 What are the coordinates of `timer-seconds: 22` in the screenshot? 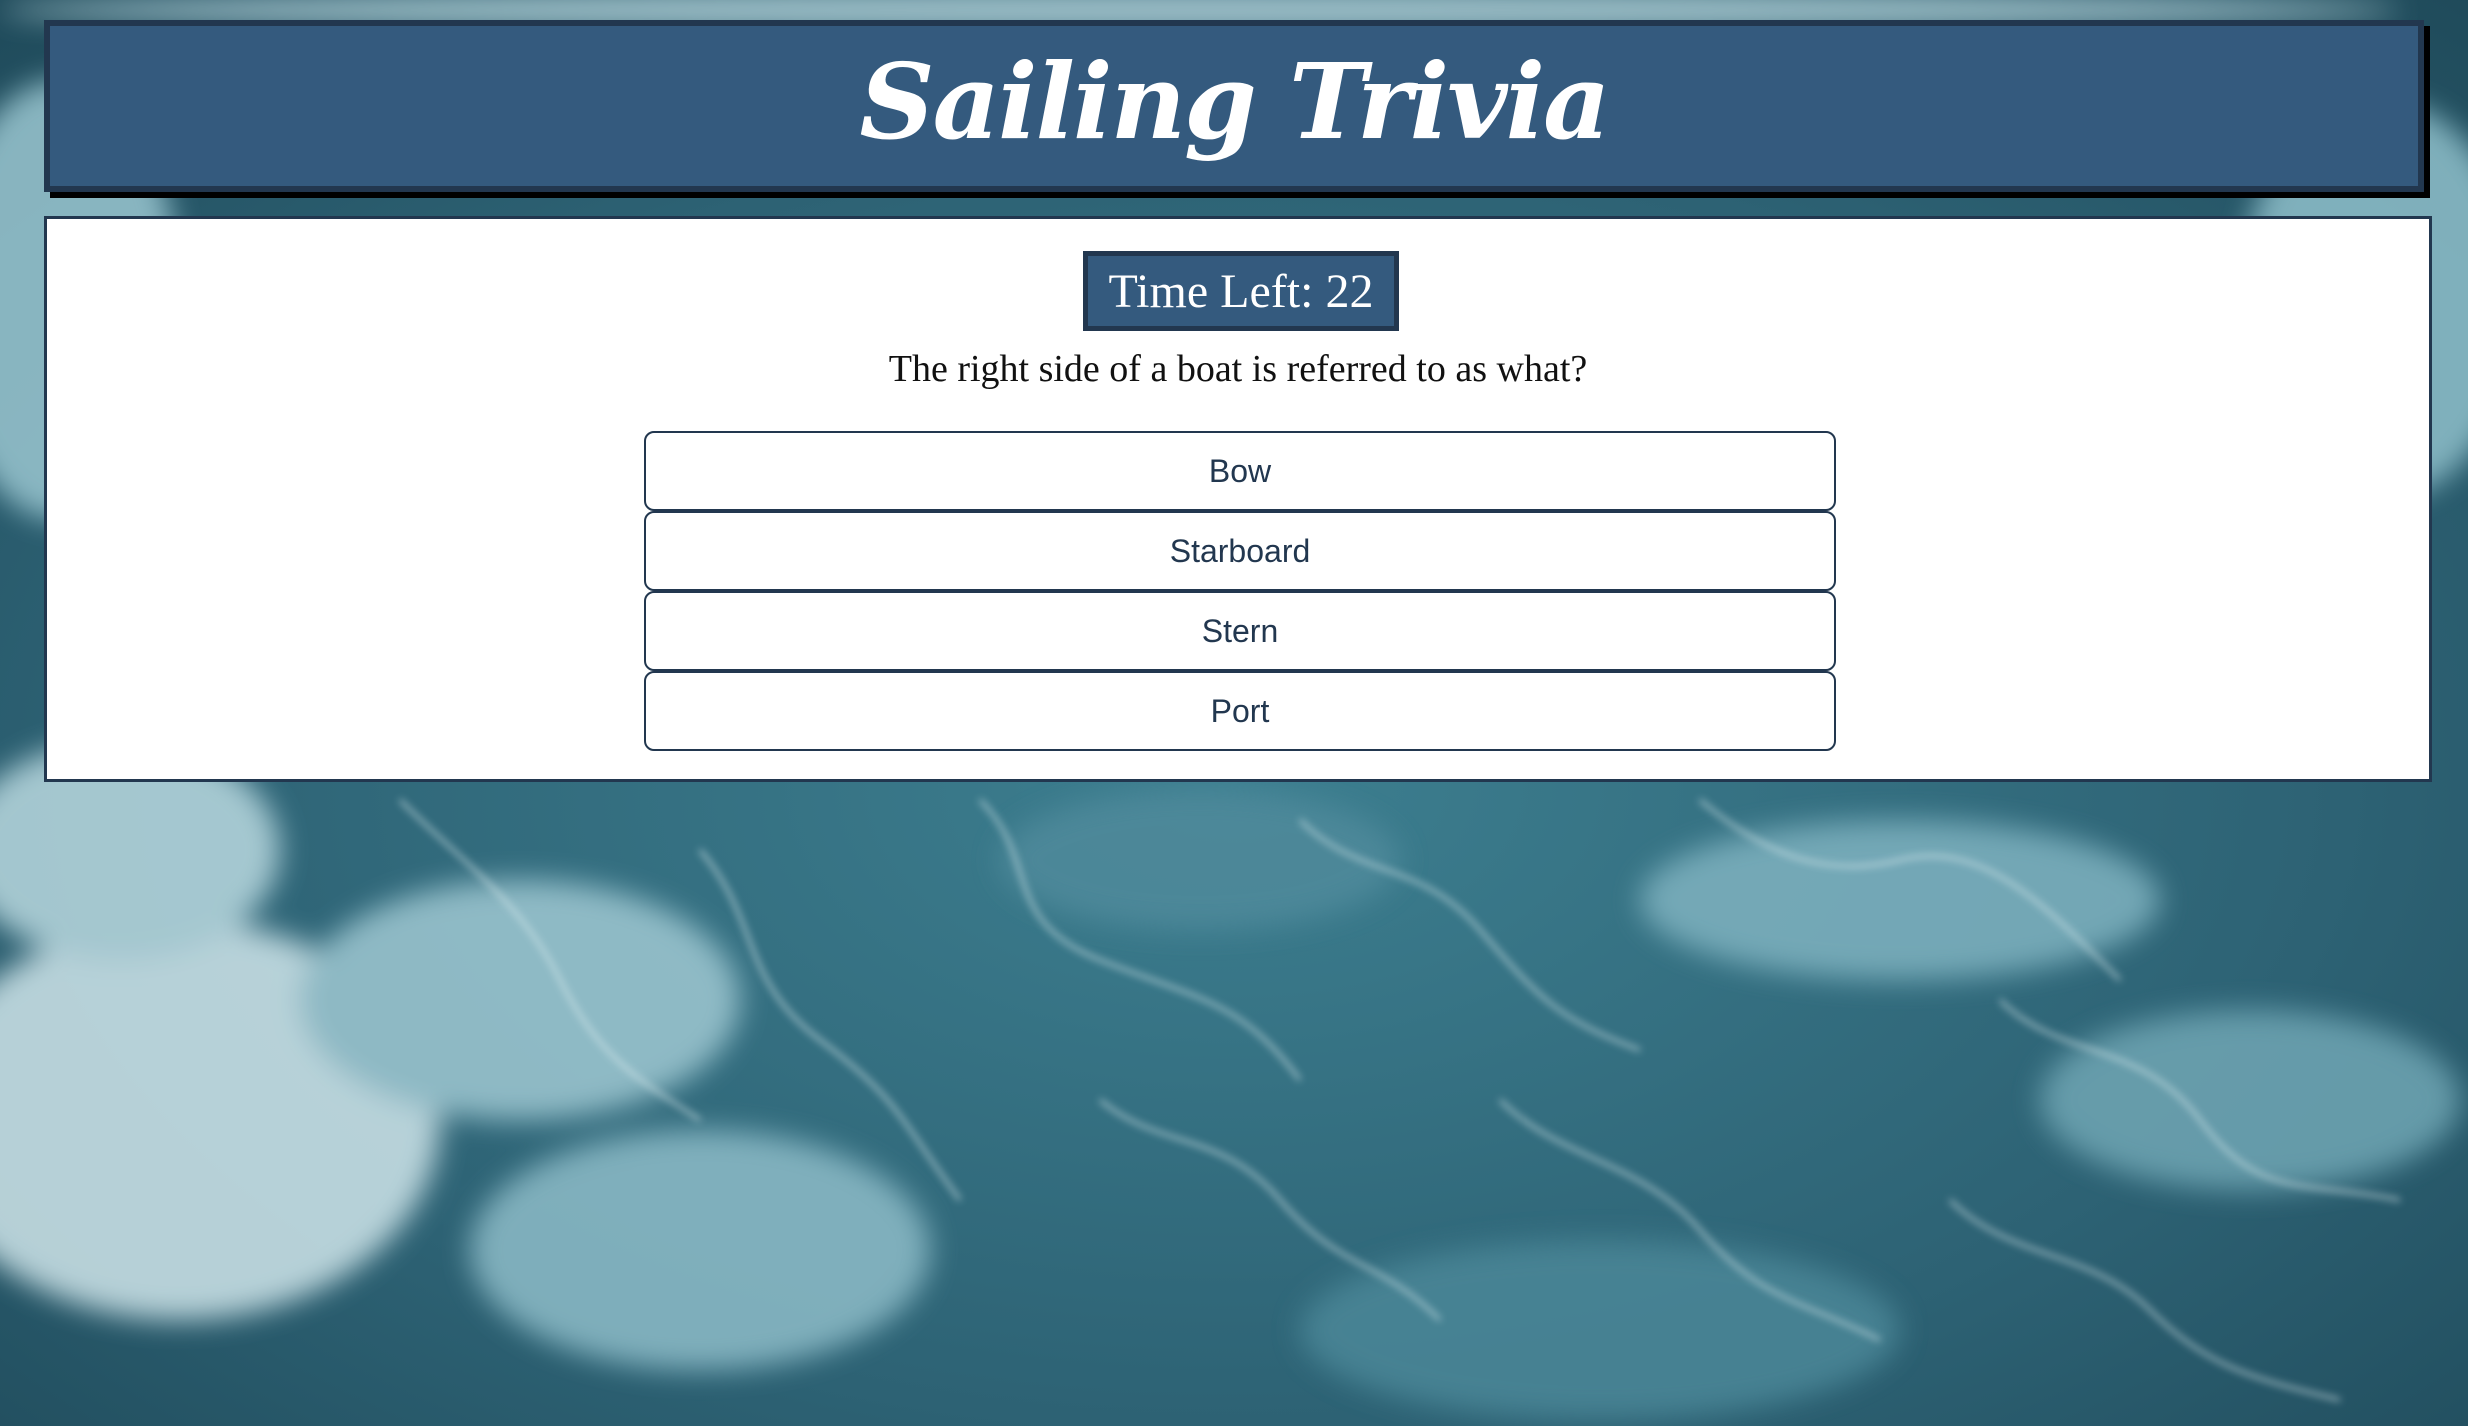 It's located at (1349, 291).